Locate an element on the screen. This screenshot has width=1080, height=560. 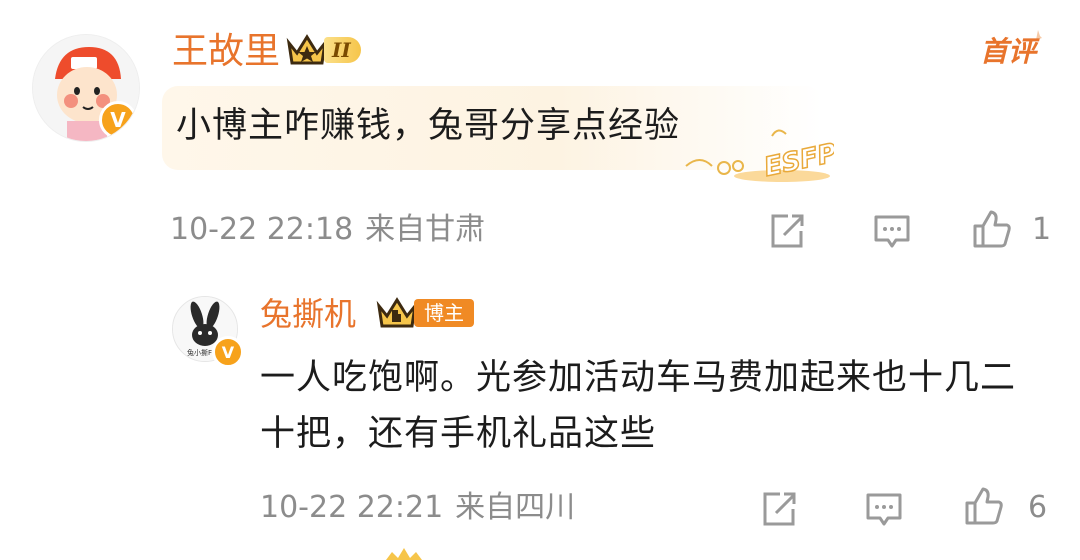
avatar: V is located at coordinates (86, 88).